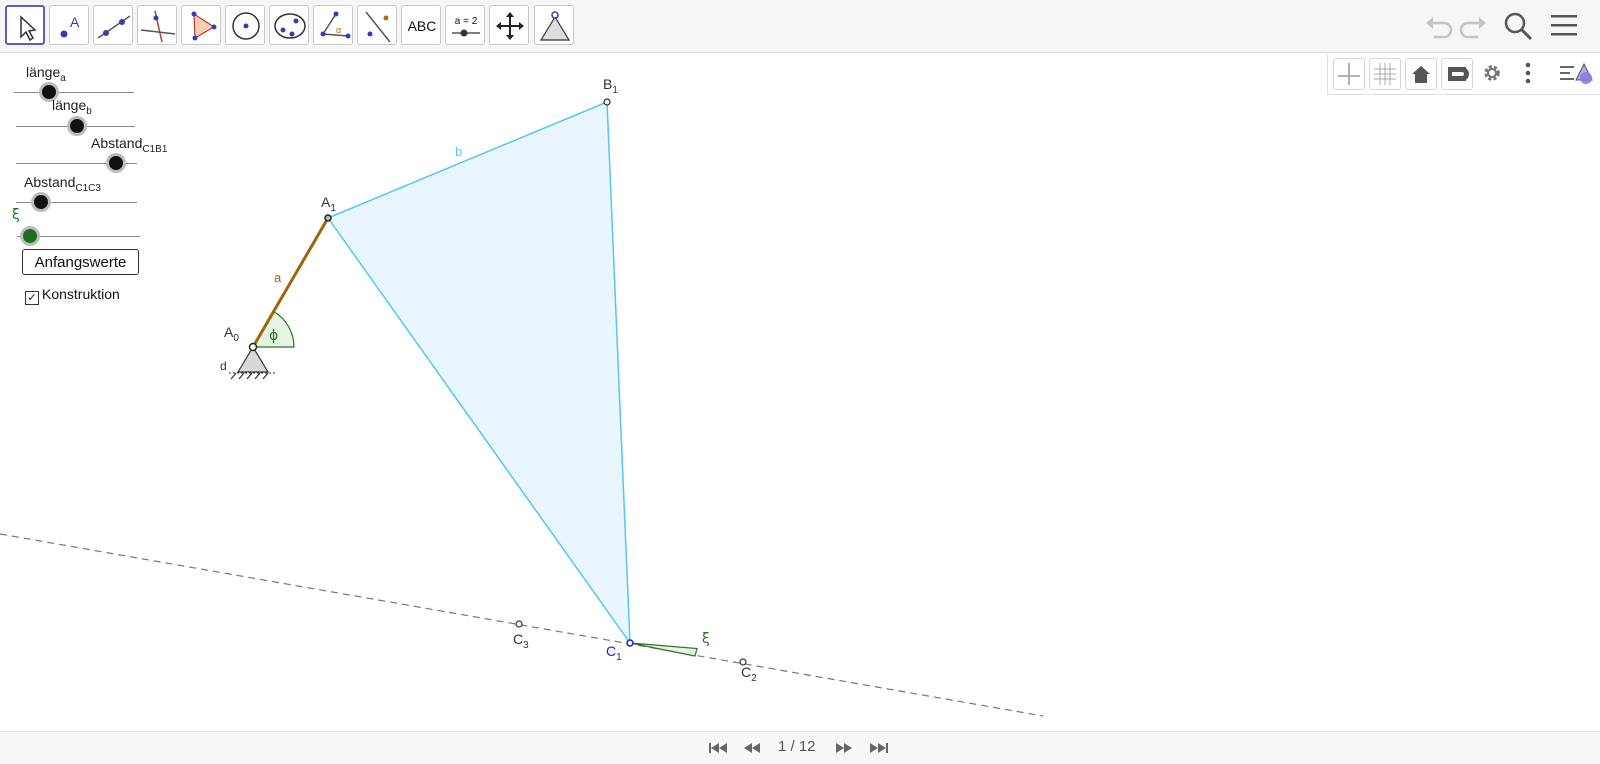  Describe the element at coordinates (46, 74) in the screenshot. I see `slider-laenge-a-label: längea` at that location.